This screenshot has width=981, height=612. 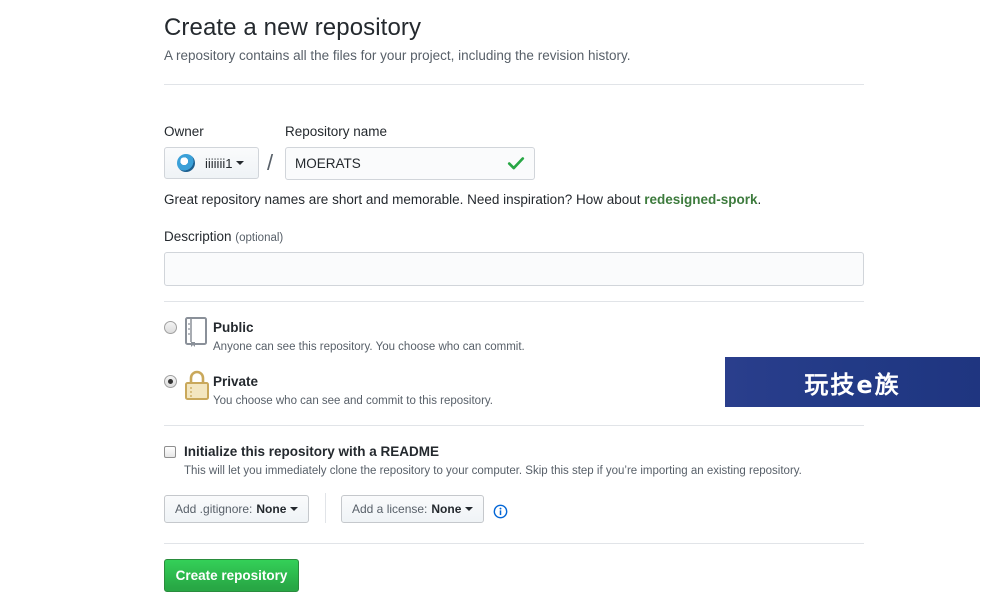 I want to click on description-divider, so click(x=514, y=301).